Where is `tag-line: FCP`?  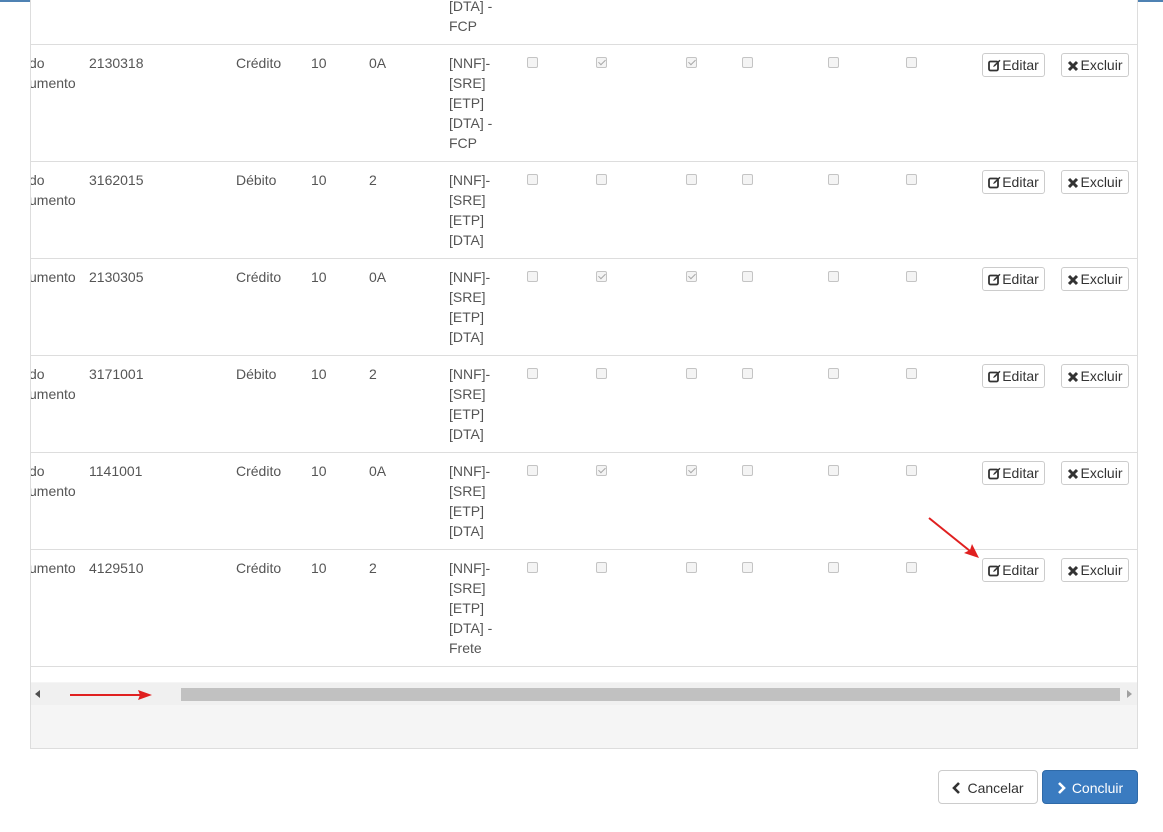 tag-line: FCP is located at coordinates (463, 143).